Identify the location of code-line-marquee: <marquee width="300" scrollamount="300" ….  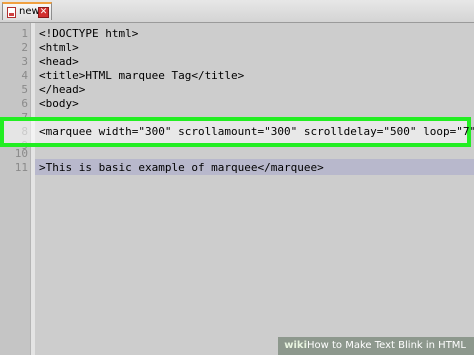
(256, 132).